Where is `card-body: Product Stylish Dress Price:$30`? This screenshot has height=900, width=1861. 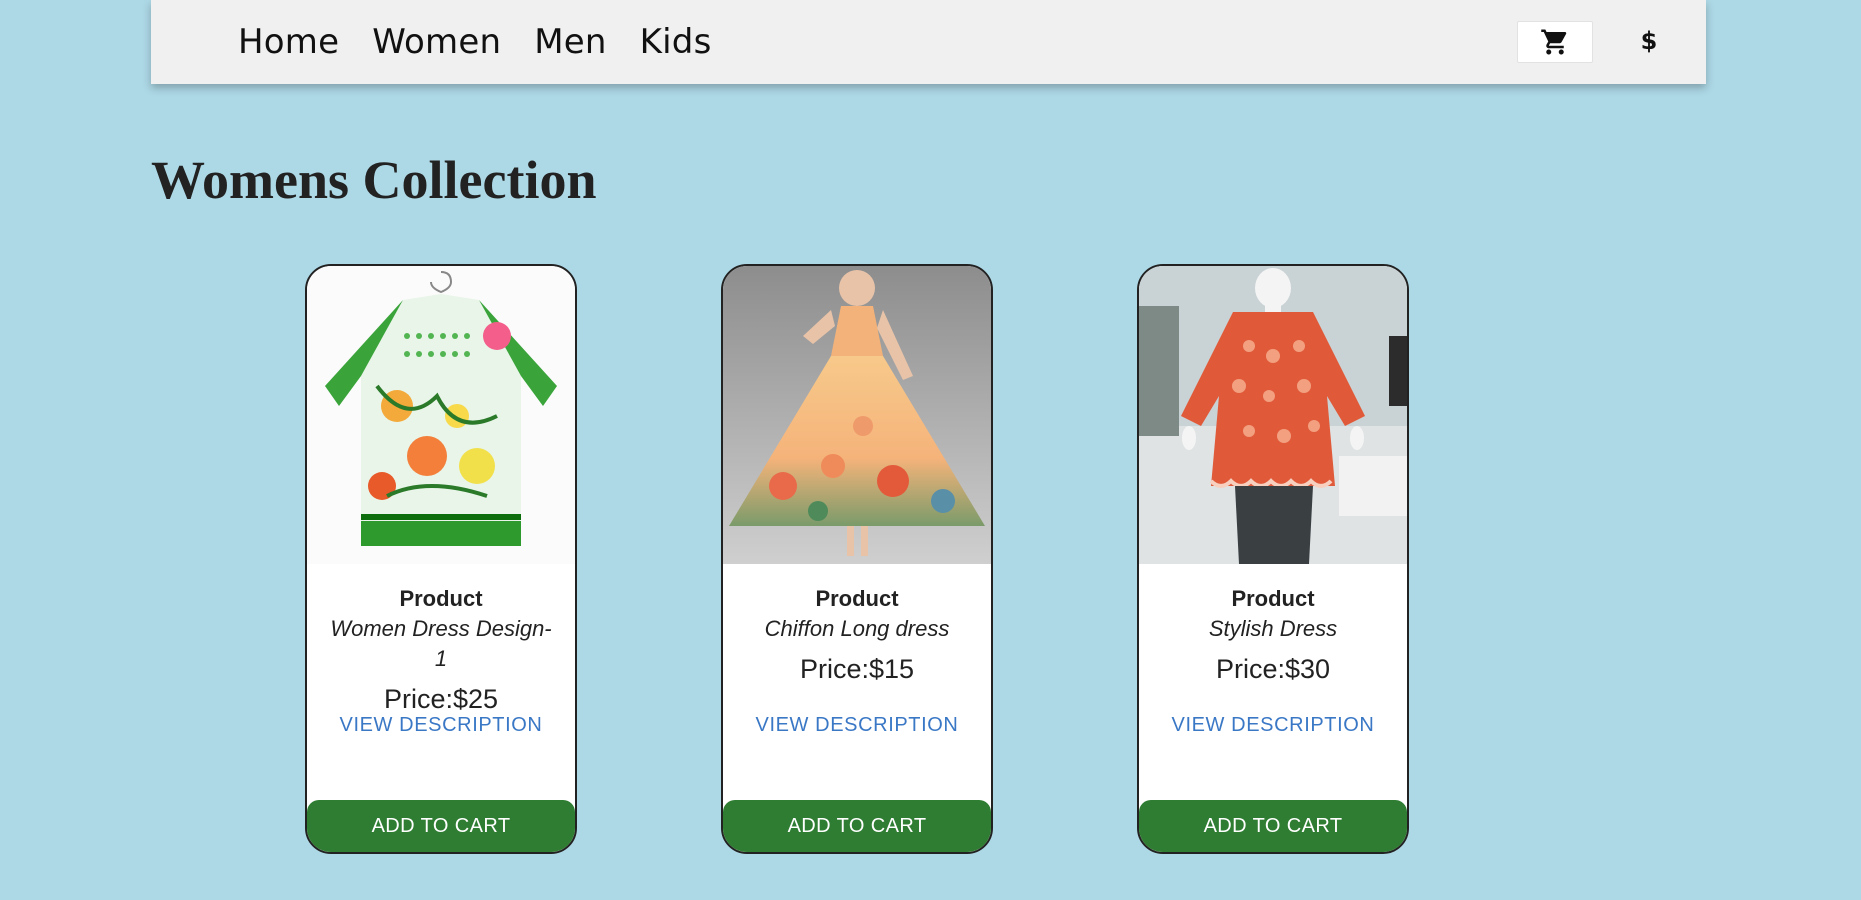 card-body: Product Stylish Dress Price:$30 is located at coordinates (1273, 625).